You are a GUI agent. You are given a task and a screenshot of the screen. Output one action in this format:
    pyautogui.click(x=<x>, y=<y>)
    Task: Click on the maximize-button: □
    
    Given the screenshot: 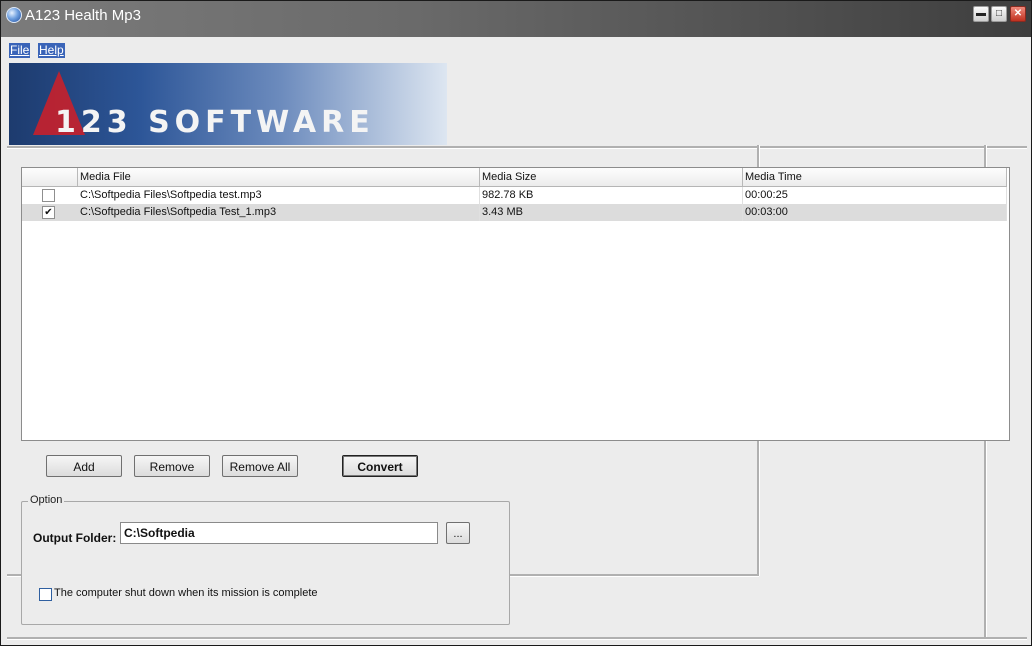 What is the action you would take?
    pyautogui.click(x=999, y=14)
    